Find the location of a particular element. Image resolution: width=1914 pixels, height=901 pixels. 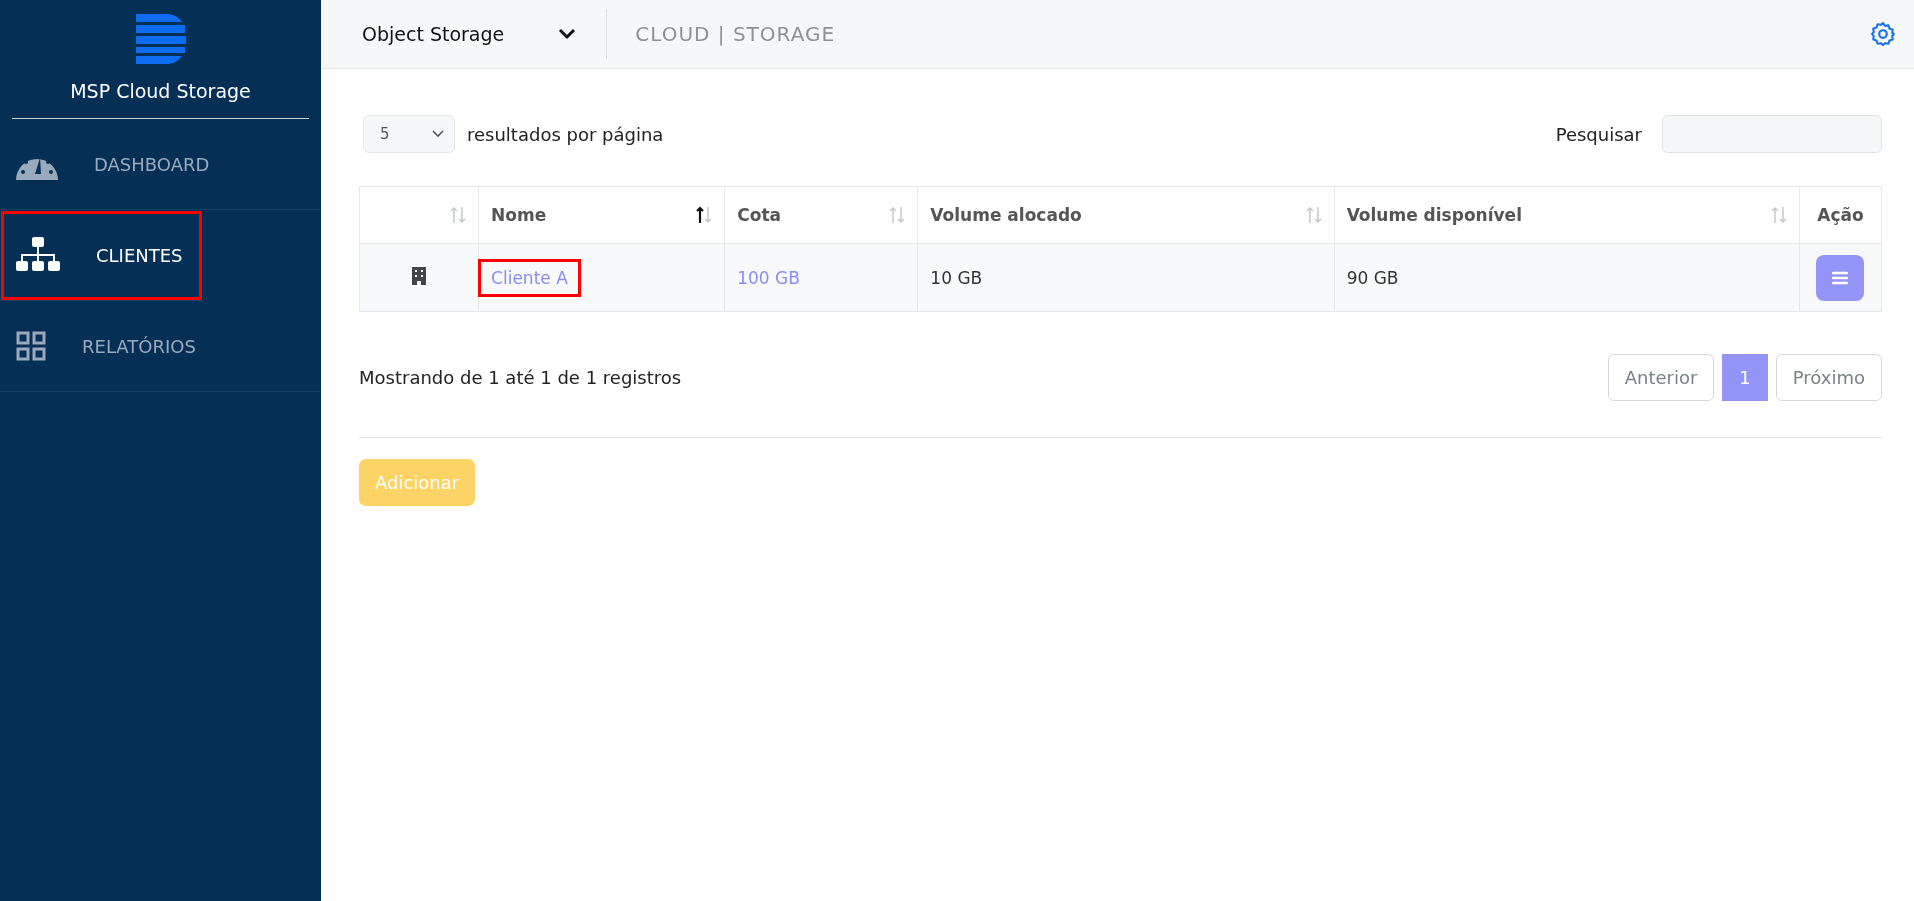

sitemap-icon is located at coordinates (38, 255).